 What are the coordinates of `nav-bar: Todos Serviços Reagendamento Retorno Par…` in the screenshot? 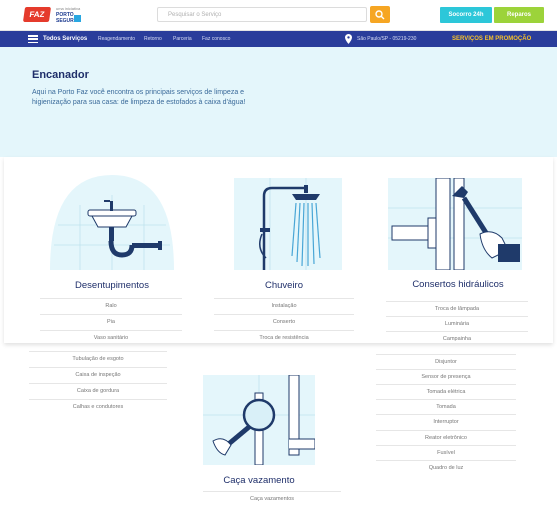 It's located at (278, 39).